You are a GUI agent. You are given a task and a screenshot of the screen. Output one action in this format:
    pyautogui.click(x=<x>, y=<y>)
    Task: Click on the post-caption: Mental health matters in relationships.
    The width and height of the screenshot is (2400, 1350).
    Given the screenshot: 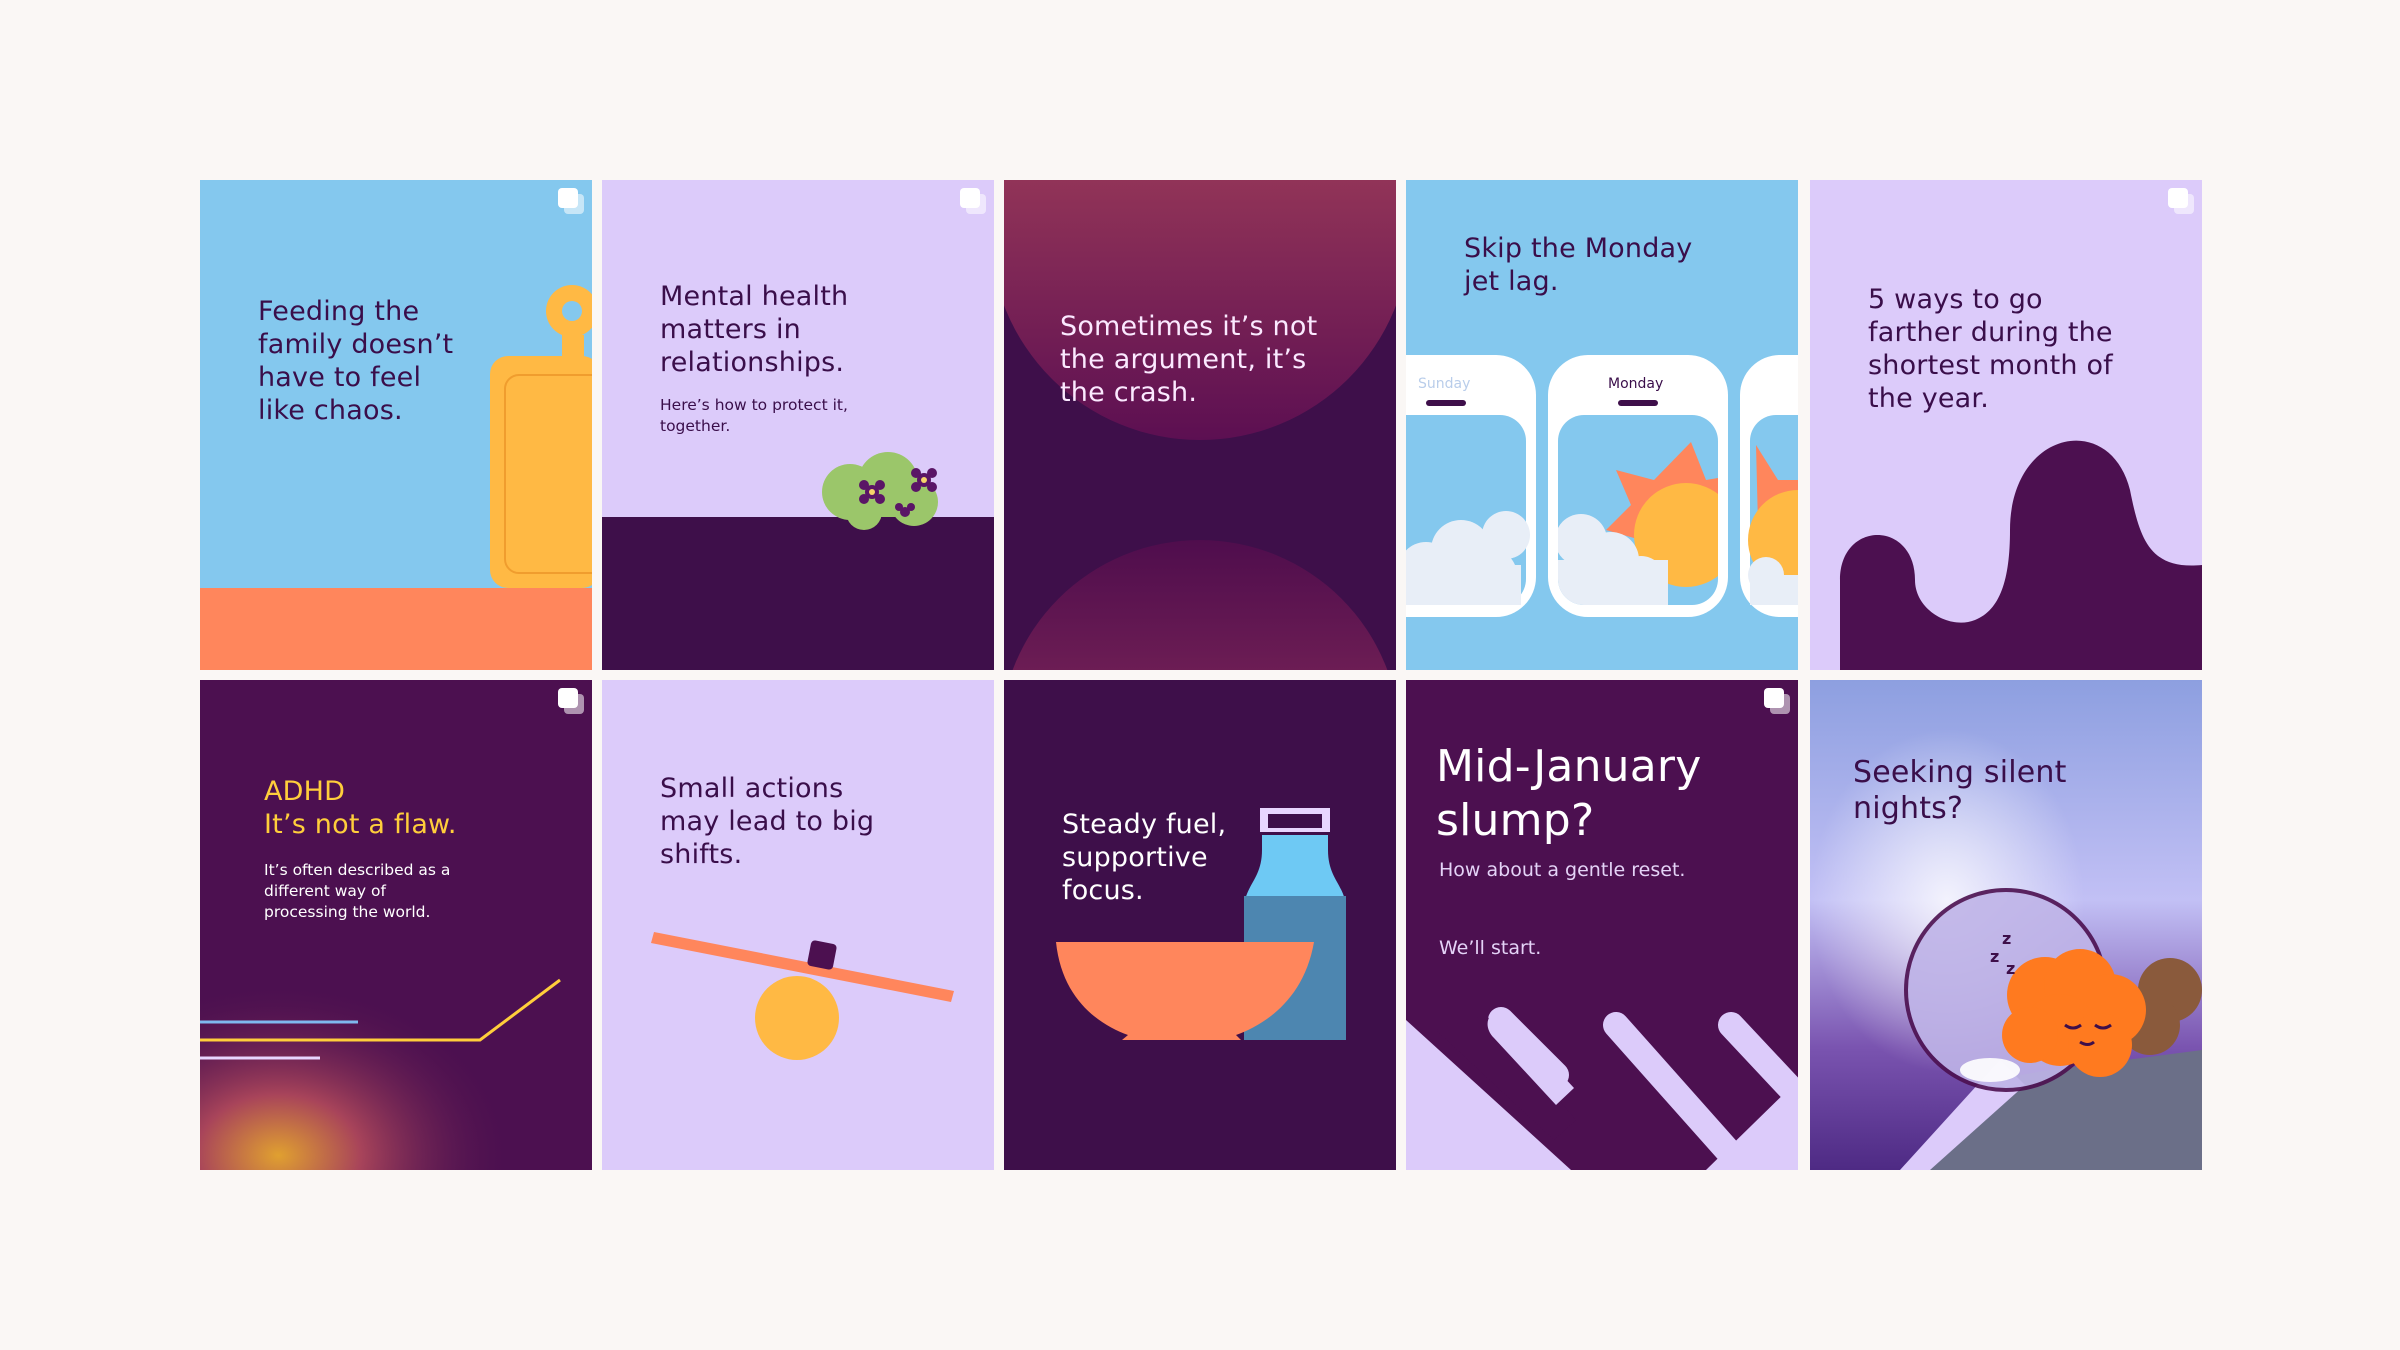 What is the action you would take?
    pyautogui.click(x=754, y=329)
    